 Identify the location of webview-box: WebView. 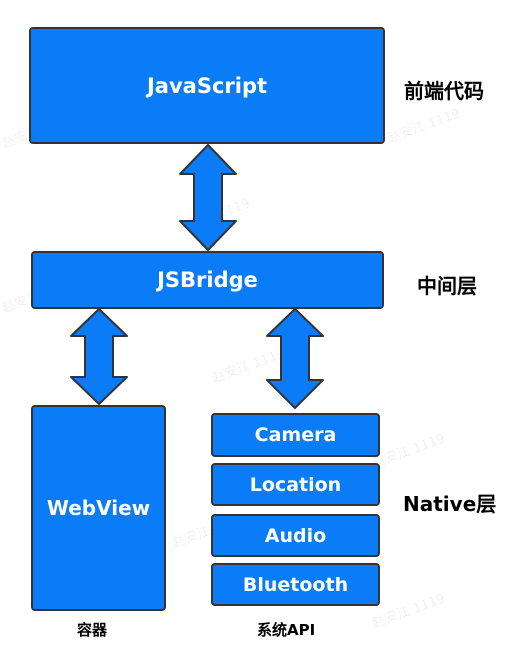
(98, 508).